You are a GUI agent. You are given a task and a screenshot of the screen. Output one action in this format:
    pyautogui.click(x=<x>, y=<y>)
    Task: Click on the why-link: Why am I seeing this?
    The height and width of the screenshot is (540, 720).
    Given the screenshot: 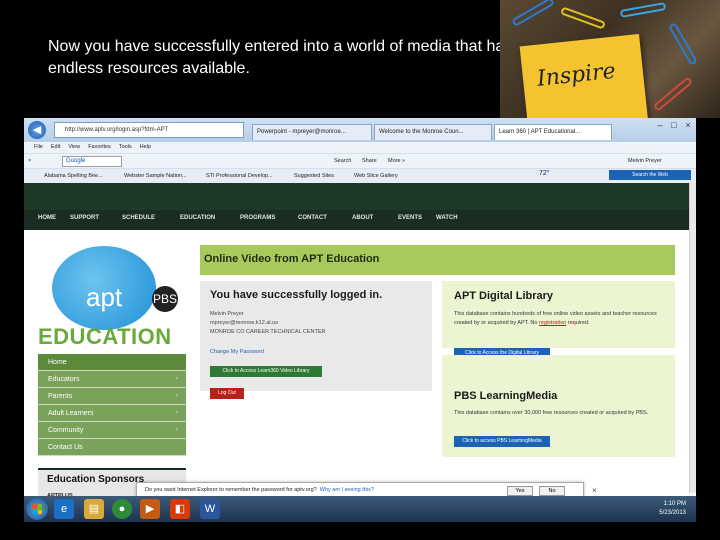 What is the action you would take?
    pyautogui.click(x=347, y=490)
    